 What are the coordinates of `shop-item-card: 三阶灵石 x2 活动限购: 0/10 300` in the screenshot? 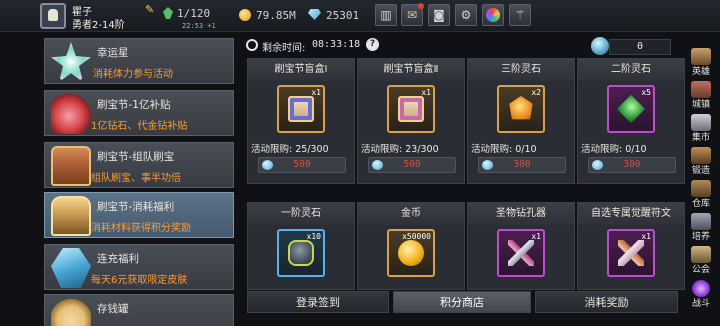 It's located at (521, 121).